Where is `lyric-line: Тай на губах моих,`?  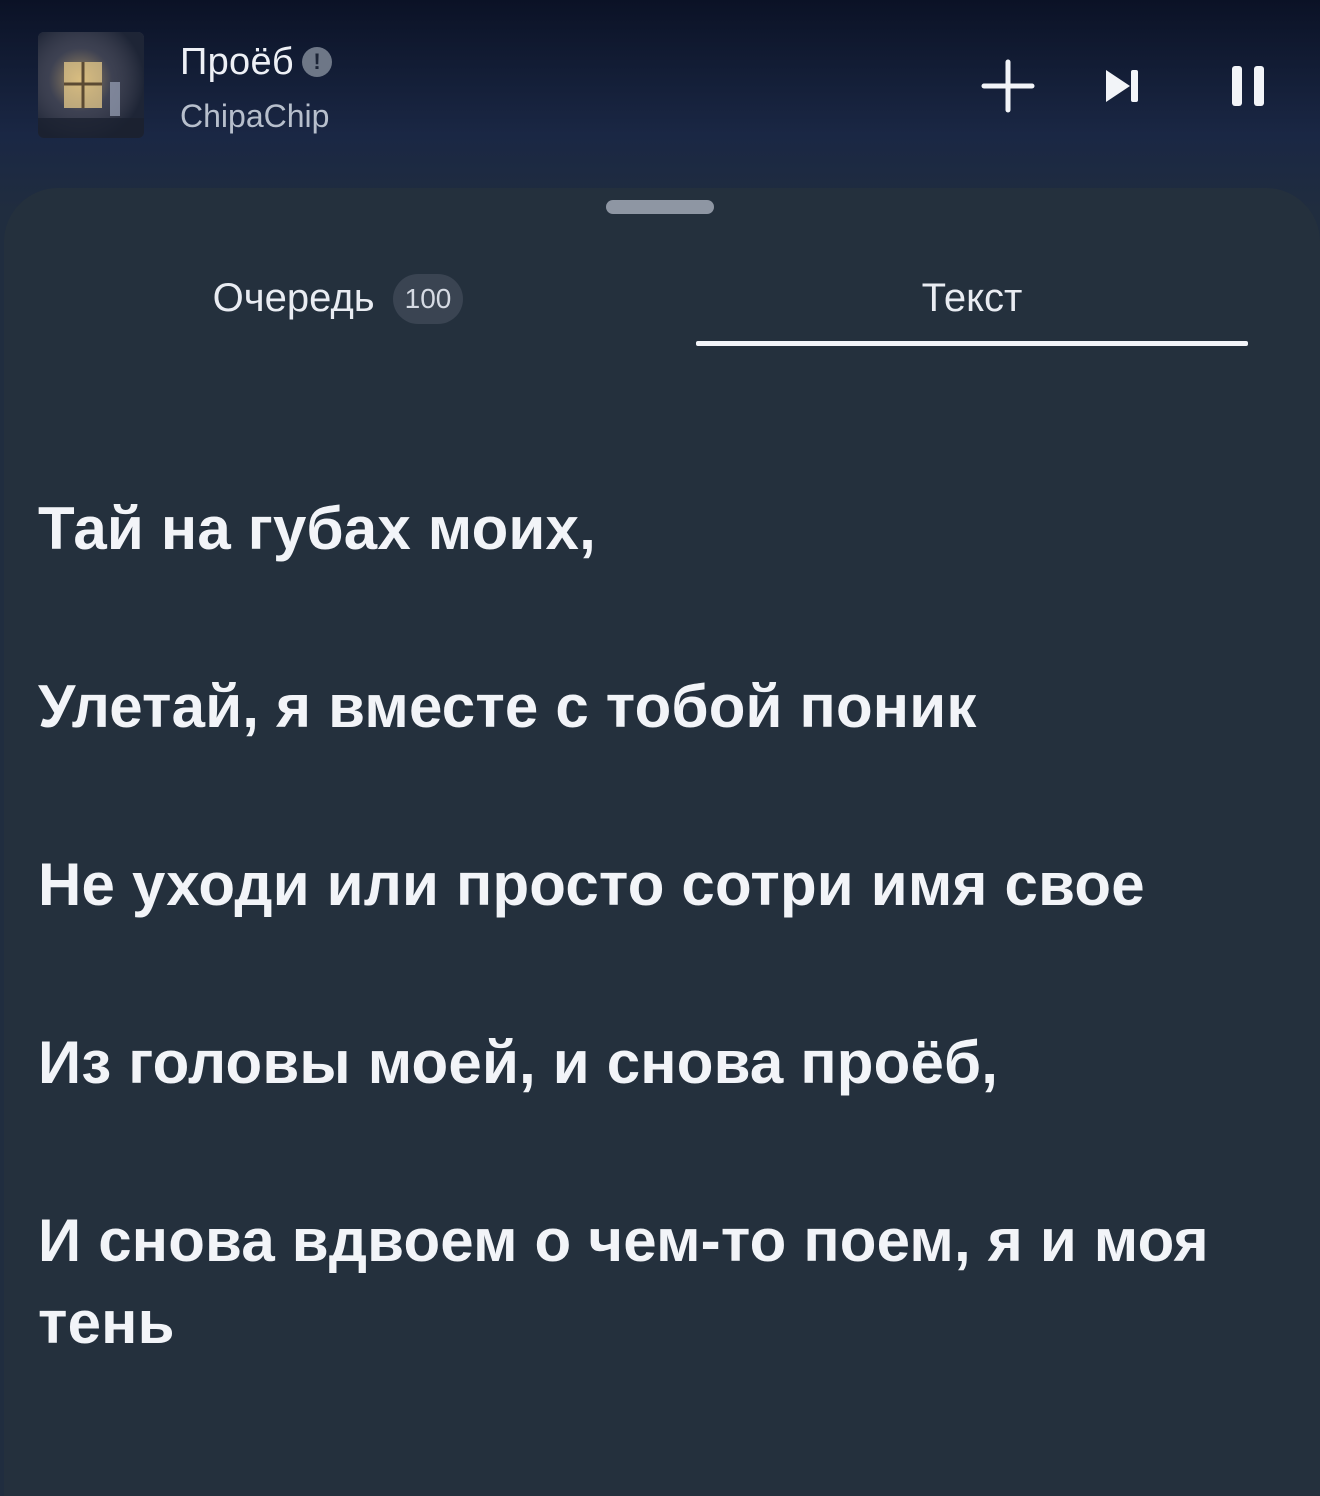 lyric-line: Тай на губах моих, is located at coordinates (653, 529).